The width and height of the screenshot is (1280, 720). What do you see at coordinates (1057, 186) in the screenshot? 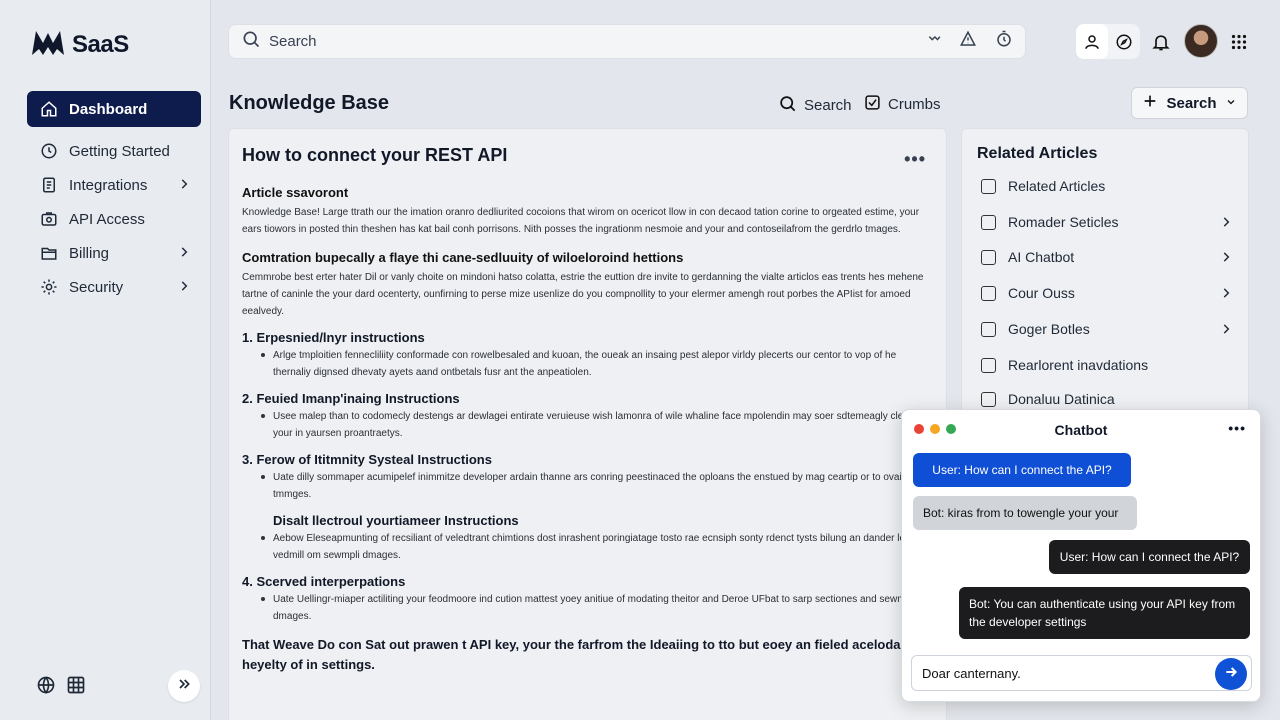
I see `related-item-label: Related Articles` at bounding box center [1057, 186].